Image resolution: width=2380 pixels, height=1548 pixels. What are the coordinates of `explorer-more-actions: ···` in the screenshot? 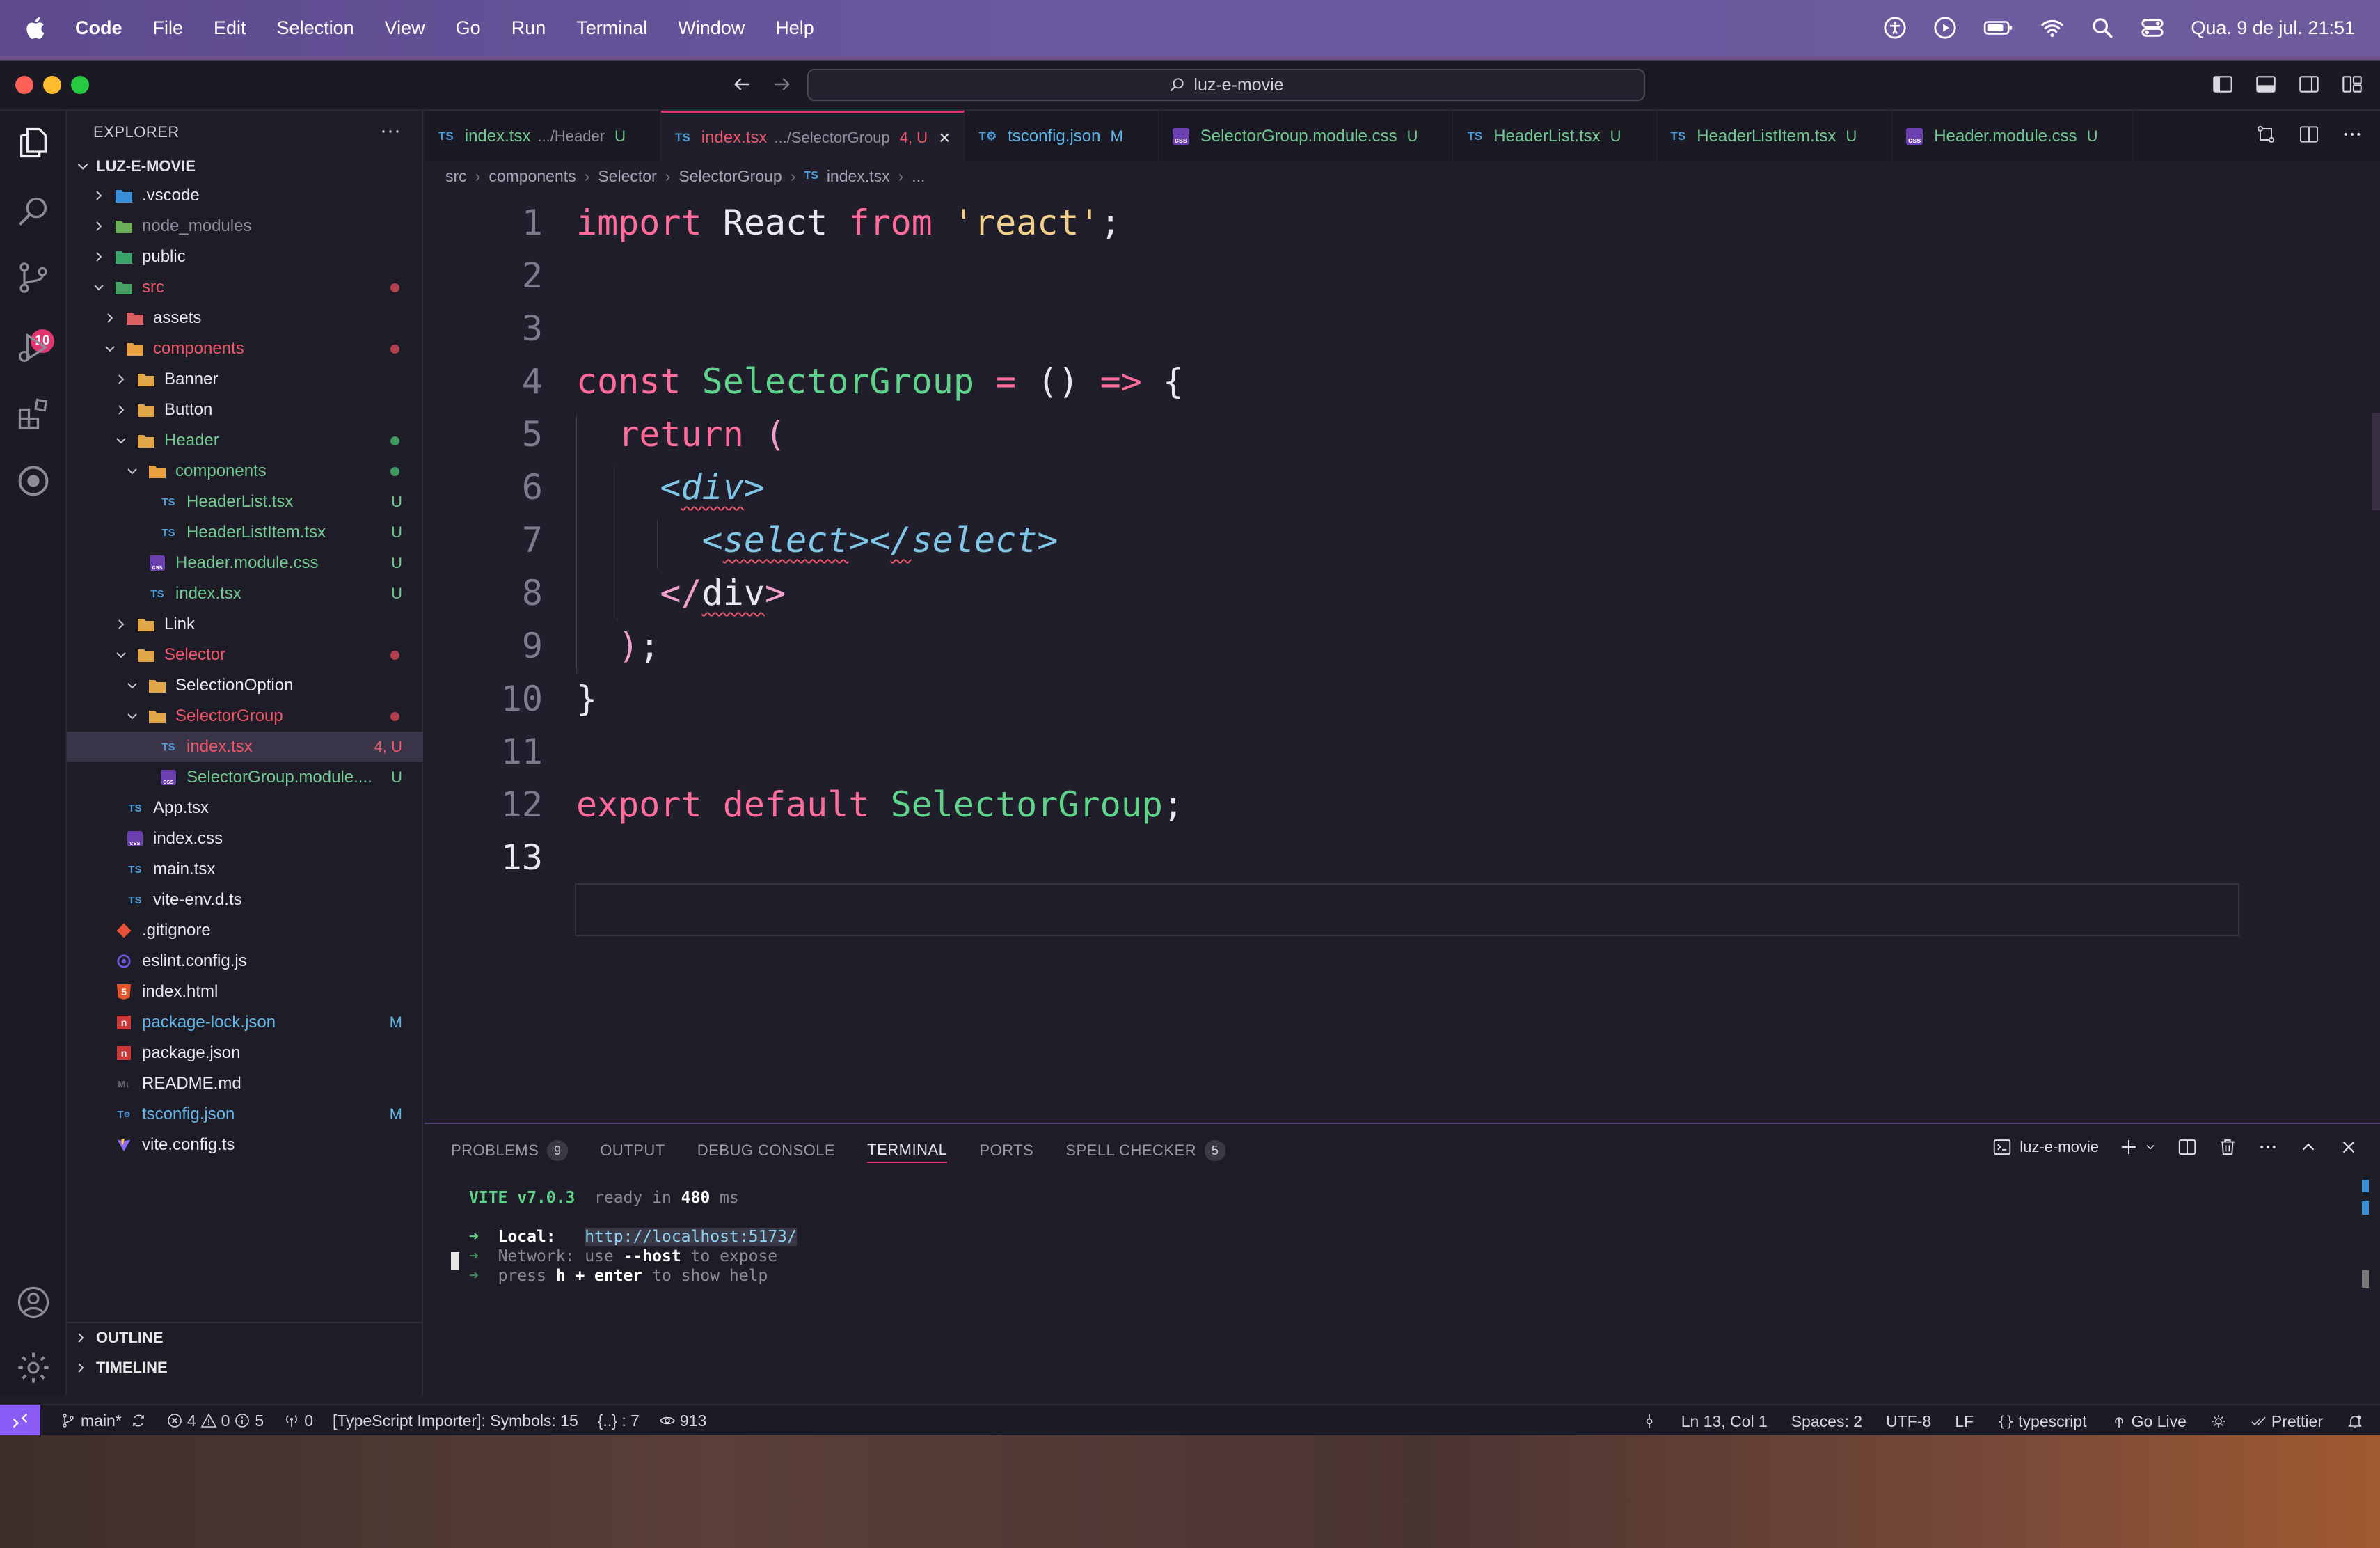 It's located at (390, 131).